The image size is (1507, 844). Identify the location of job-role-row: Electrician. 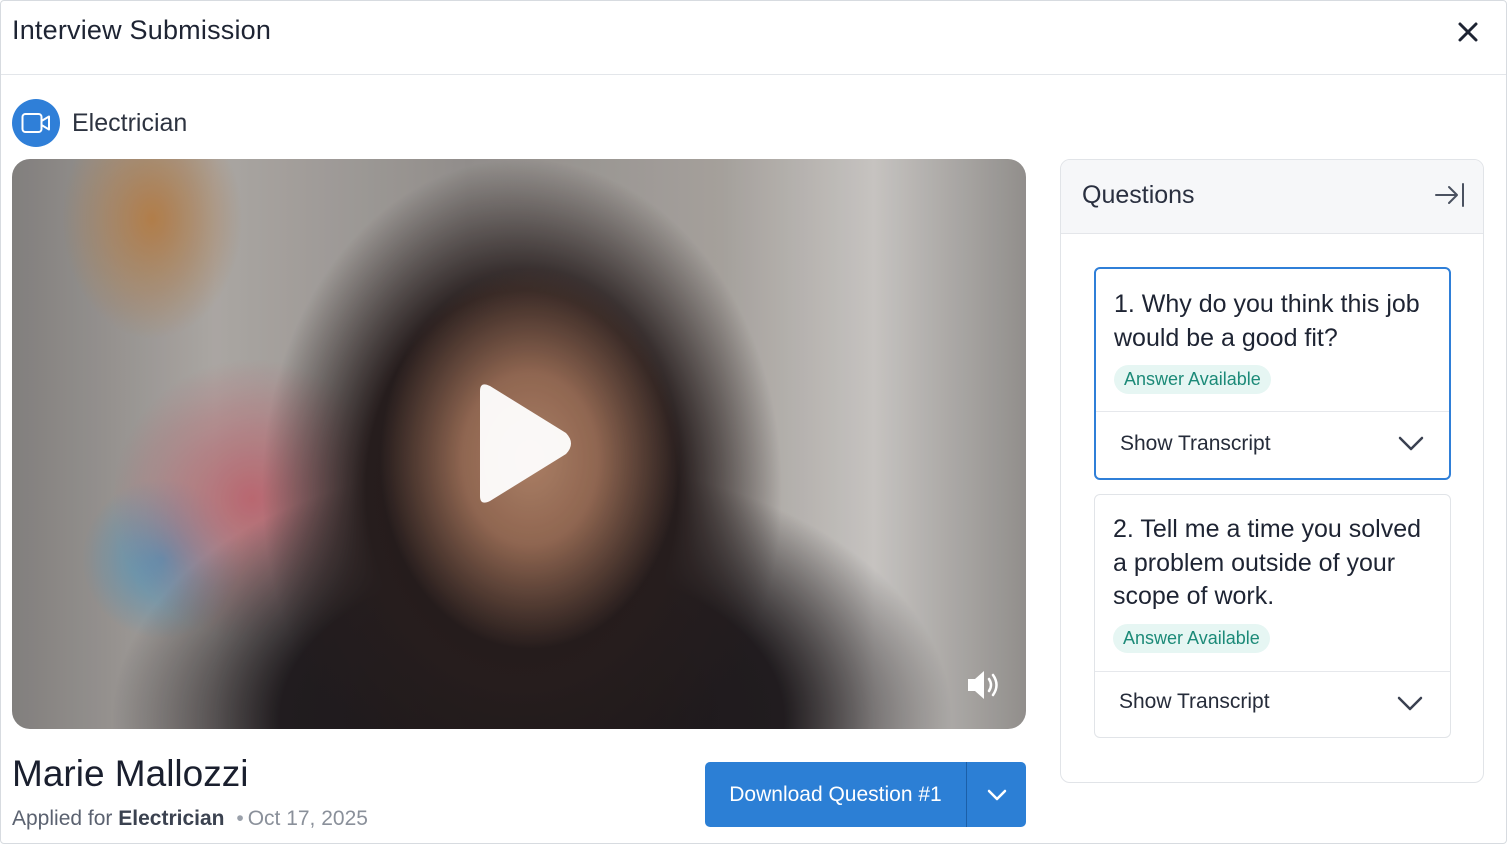
(99, 123).